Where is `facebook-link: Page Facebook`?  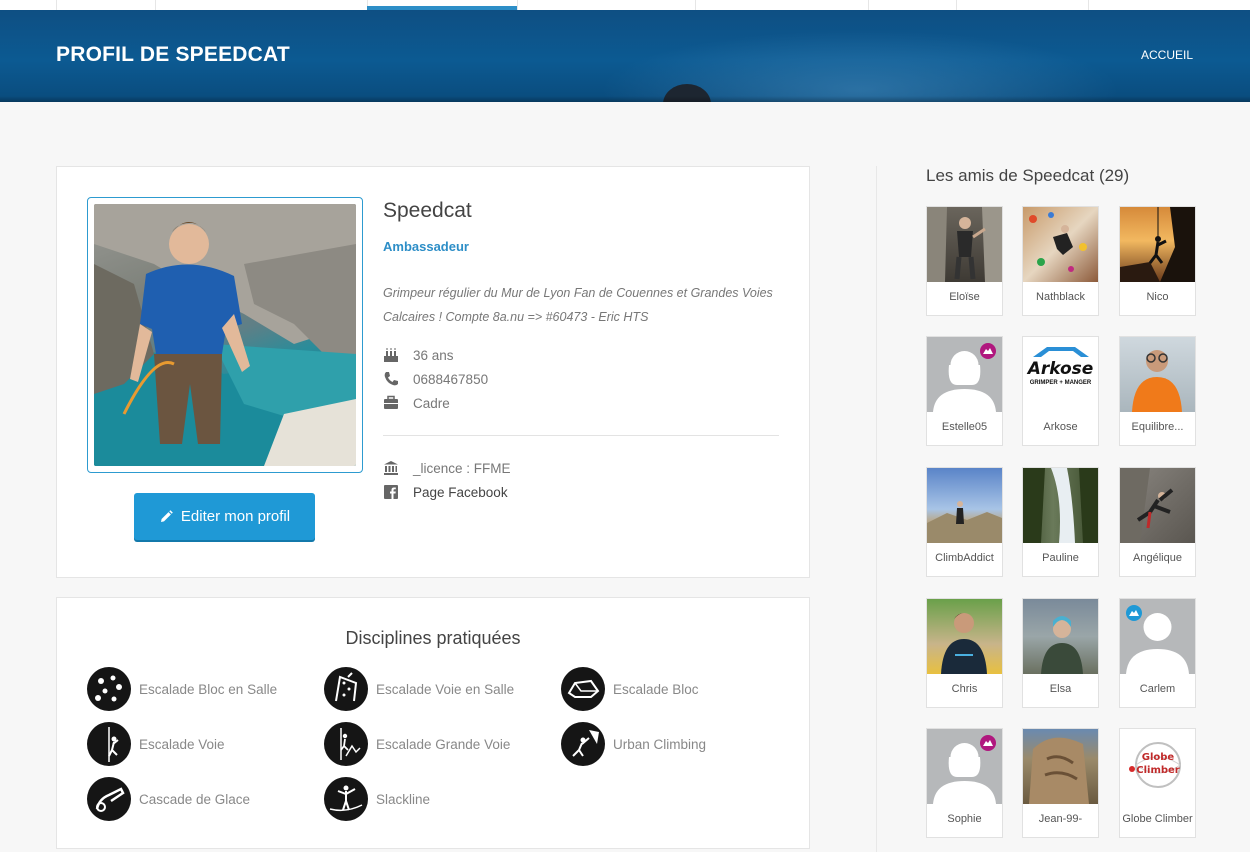
facebook-link: Page Facebook is located at coordinates (460, 492).